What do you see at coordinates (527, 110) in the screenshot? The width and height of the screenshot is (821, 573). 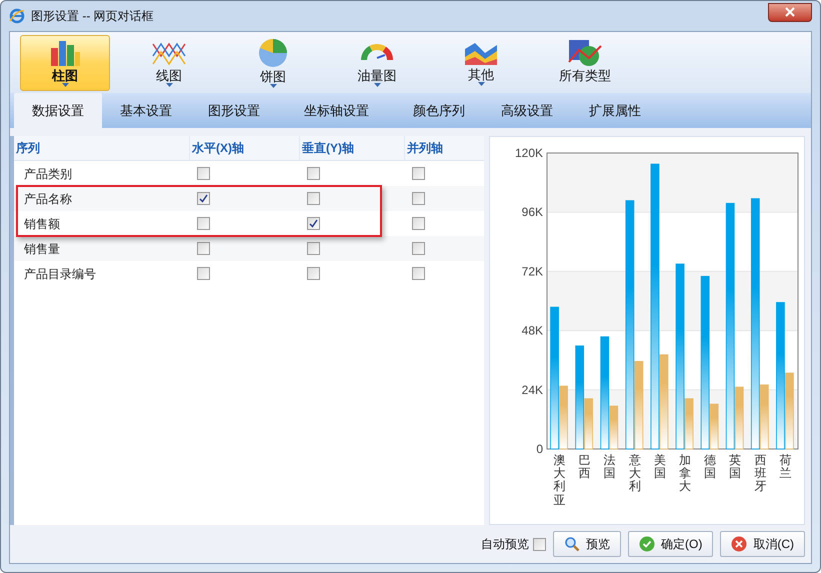 I see `tab: 高级设置` at bounding box center [527, 110].